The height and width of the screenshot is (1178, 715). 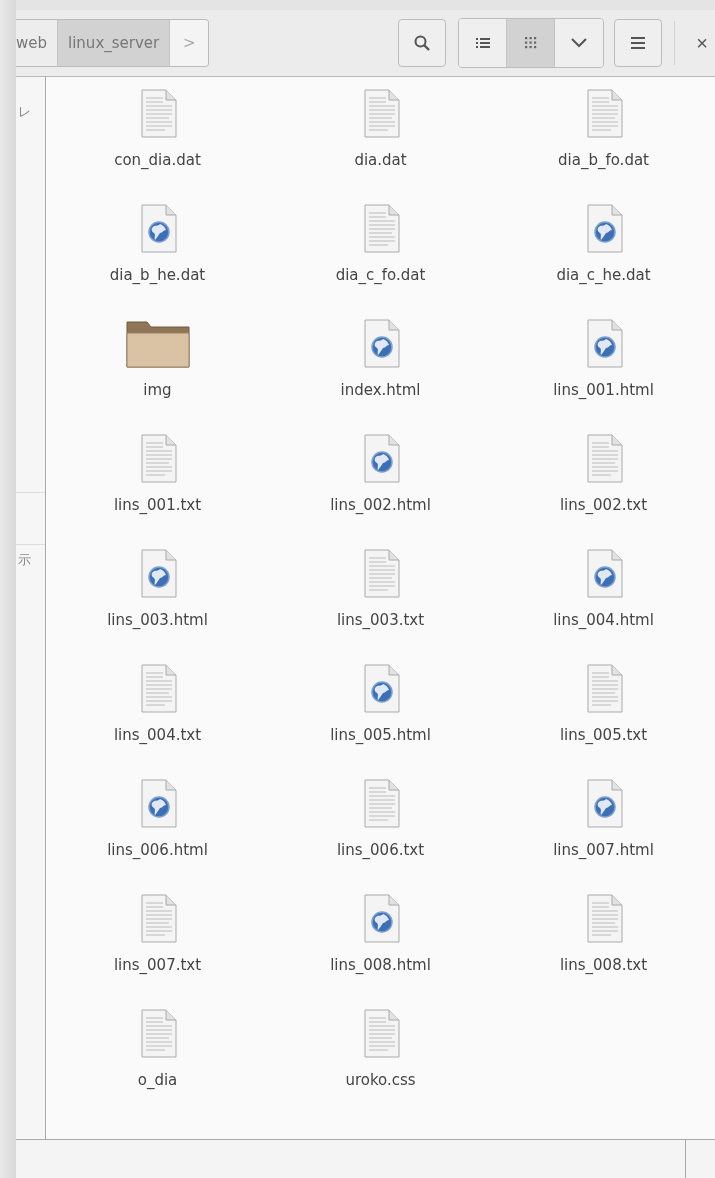 I want to click on file-name: lins_005.txt, so click(x=603, y=735).